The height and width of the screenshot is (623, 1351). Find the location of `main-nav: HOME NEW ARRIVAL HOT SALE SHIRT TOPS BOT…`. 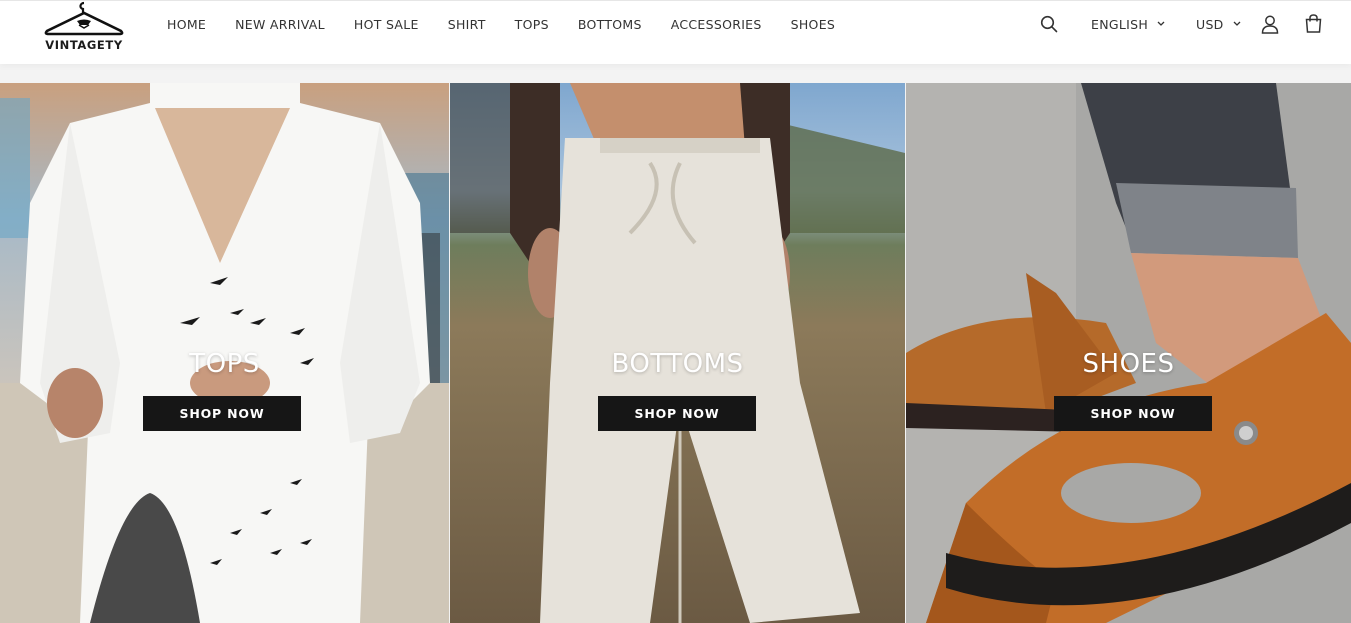

main-nav: HOME NEW ARRIVAL HOT SALE SHIRT TOPS BOT… is located at coordinates (515, 25).